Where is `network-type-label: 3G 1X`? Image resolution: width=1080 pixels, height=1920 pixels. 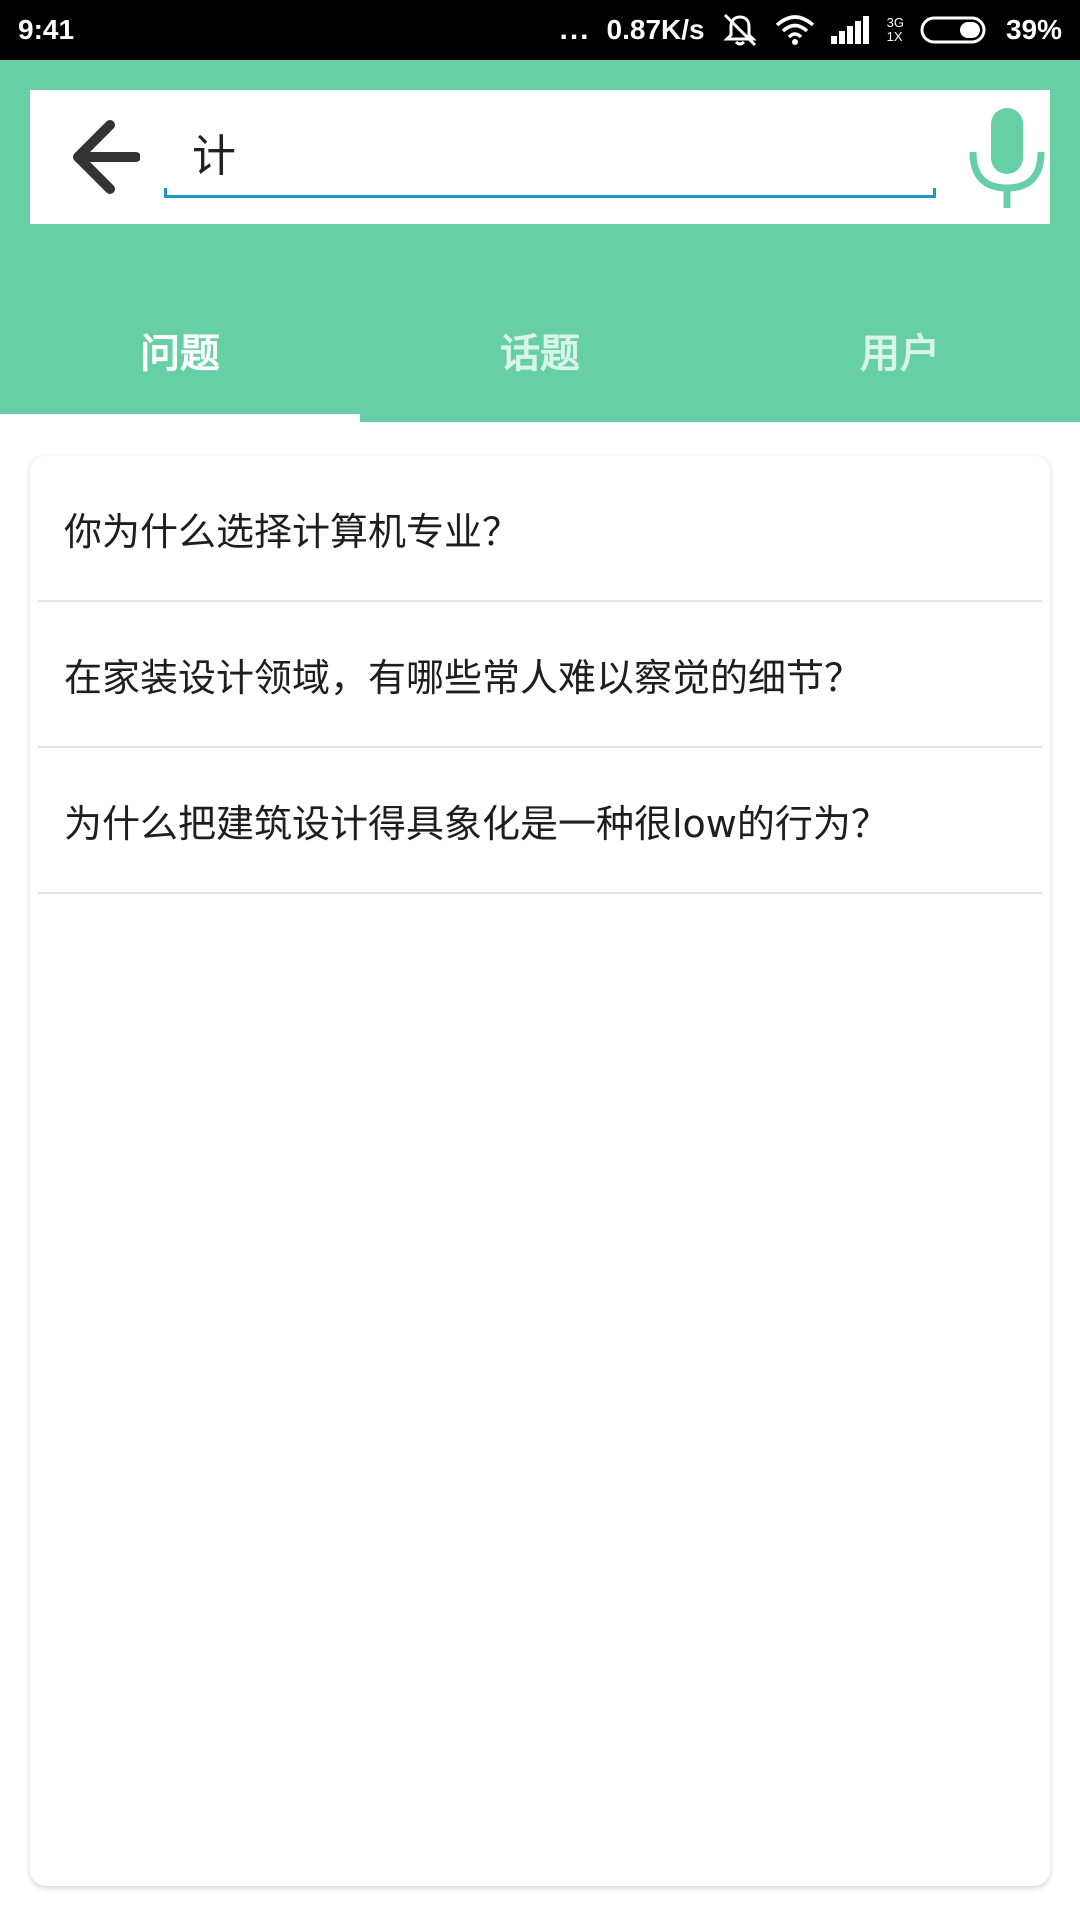 network-type-label: 3G 1X is located at coordinates (895, 30).